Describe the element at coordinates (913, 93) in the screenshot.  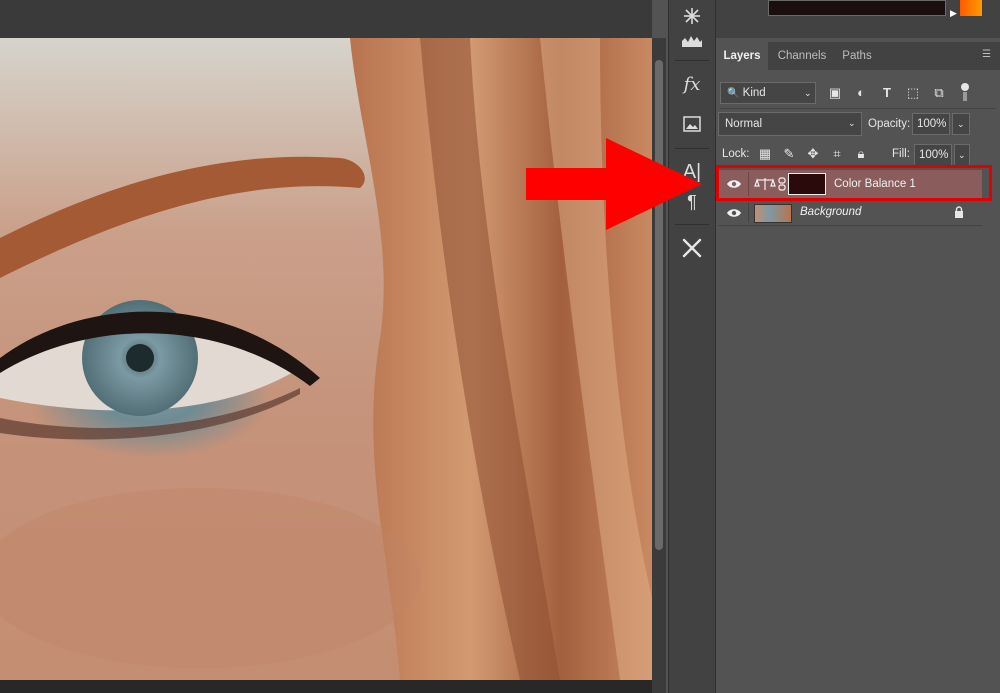
I see `shape-filter-icon: ⬚` at that location.